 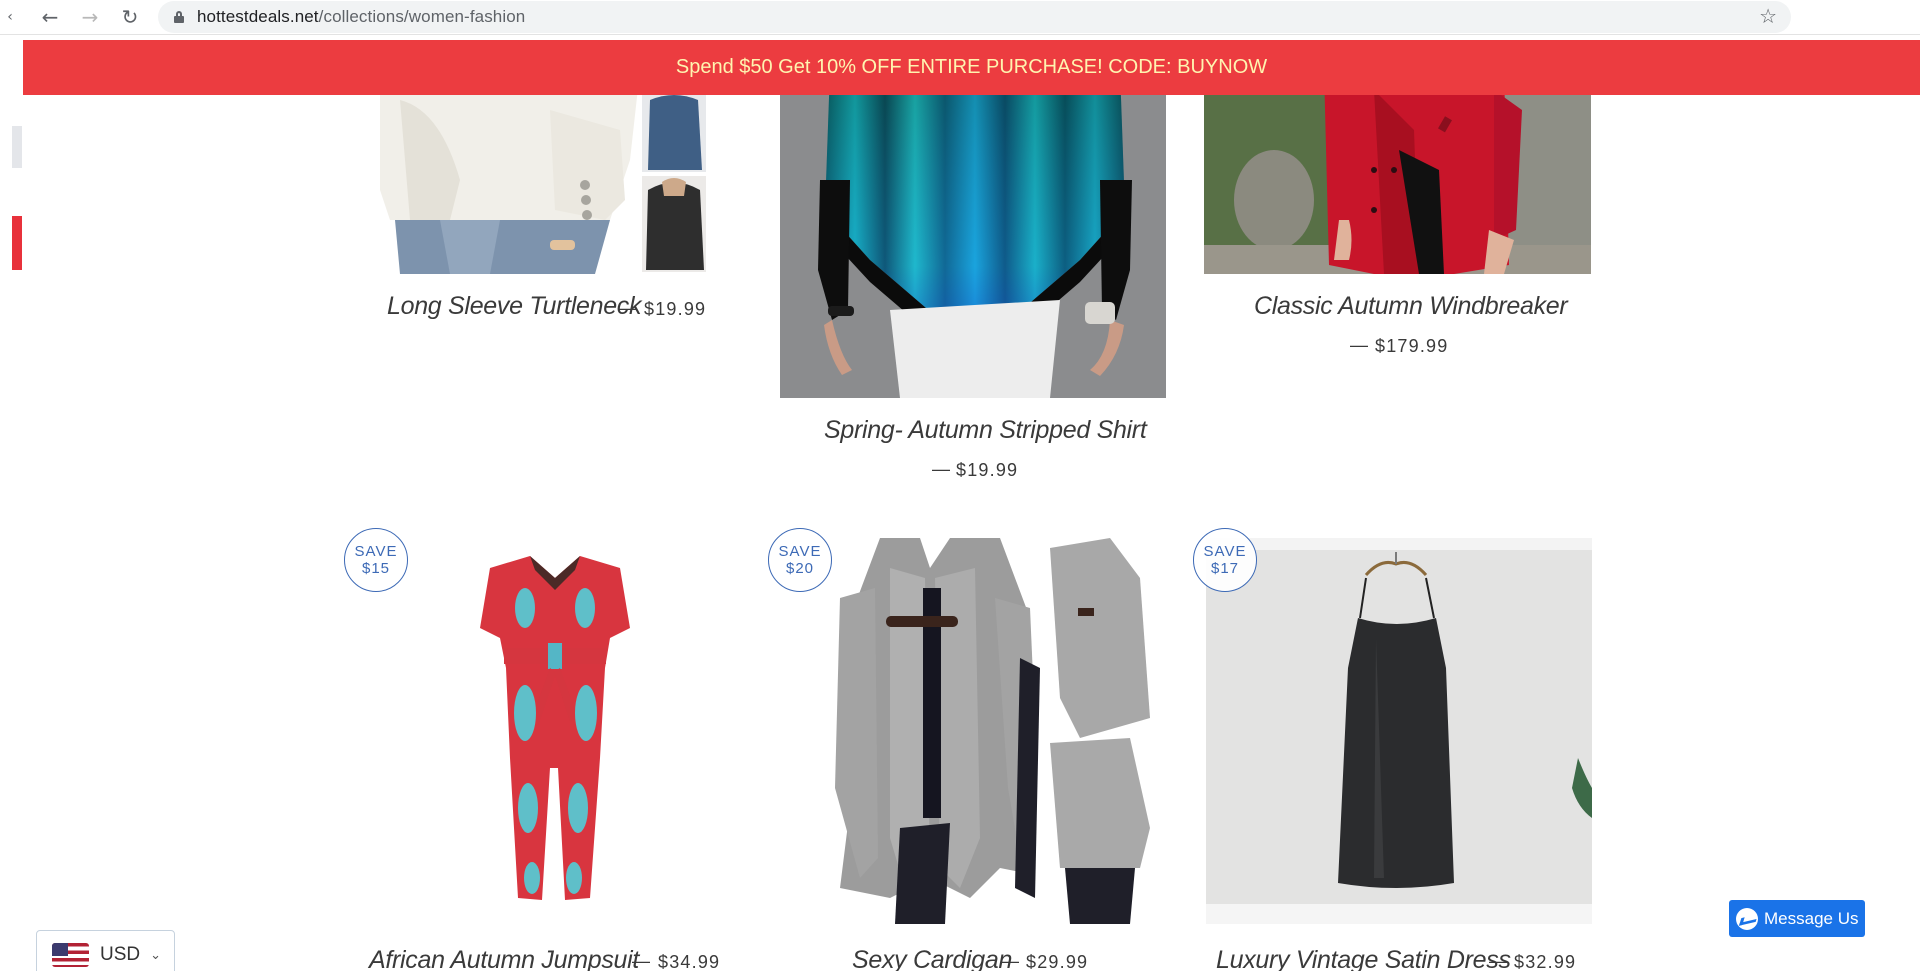 I want to click on product-title: Long Sleeve Turtleneck, so click(x=514, y=306).